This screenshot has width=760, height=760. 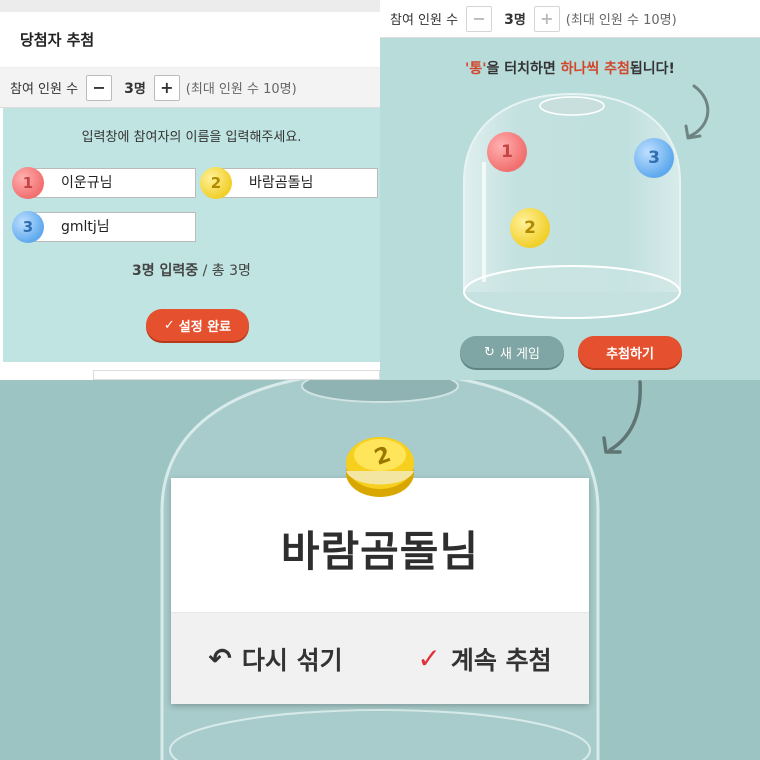 I want to click on ball-2-icon: 2, so click(x=216, y=183).